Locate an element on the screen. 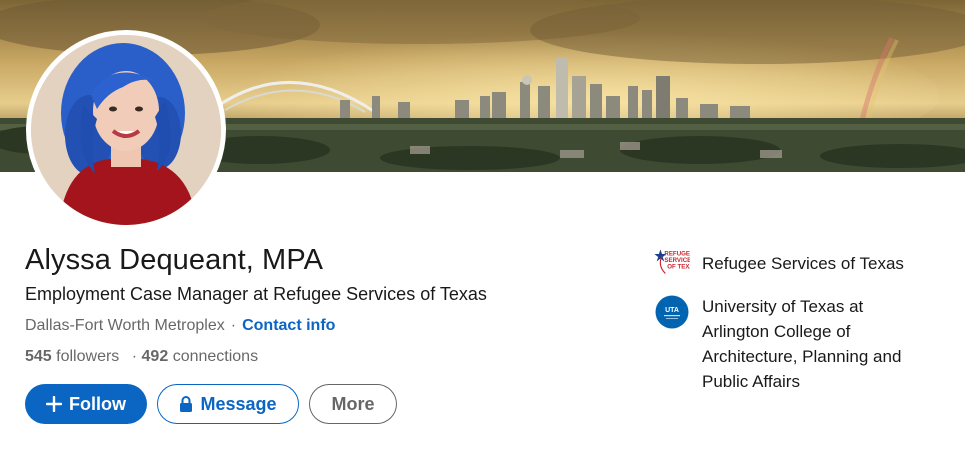 Image resolution: width=965 pixels, height=452 pixels. profile-photo is located at coordinates (126, 130).